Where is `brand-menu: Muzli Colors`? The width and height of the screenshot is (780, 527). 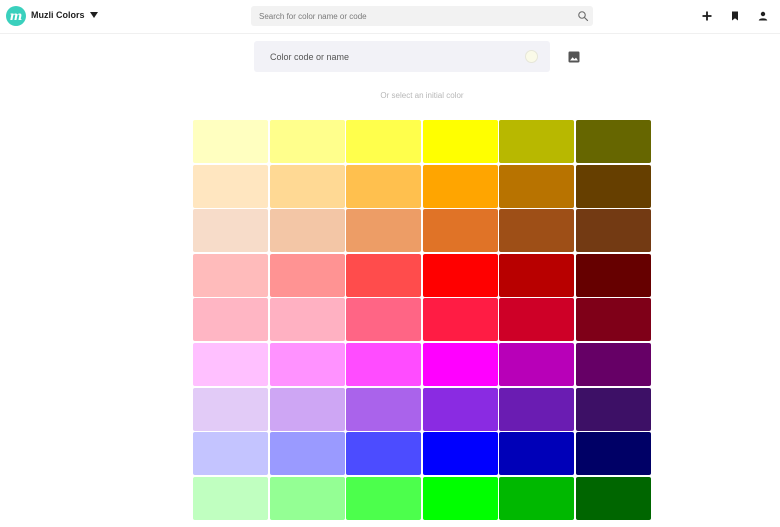
brand-menu: Muzli Colors is located at coordinates (64, 15).